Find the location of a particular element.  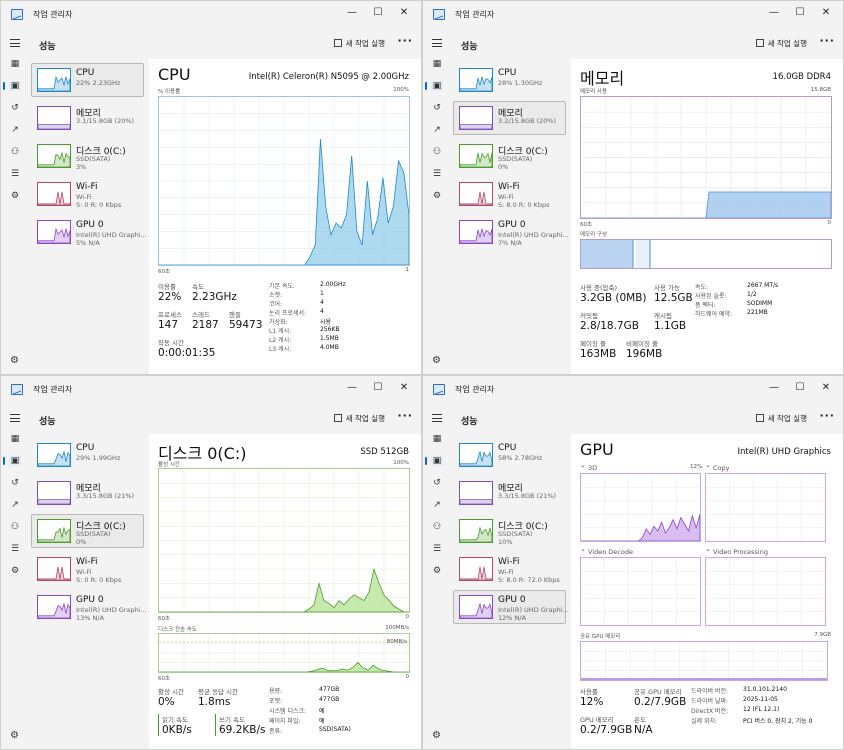

stat-label: 사용 중(압축) is located at coordinates (599, 288).